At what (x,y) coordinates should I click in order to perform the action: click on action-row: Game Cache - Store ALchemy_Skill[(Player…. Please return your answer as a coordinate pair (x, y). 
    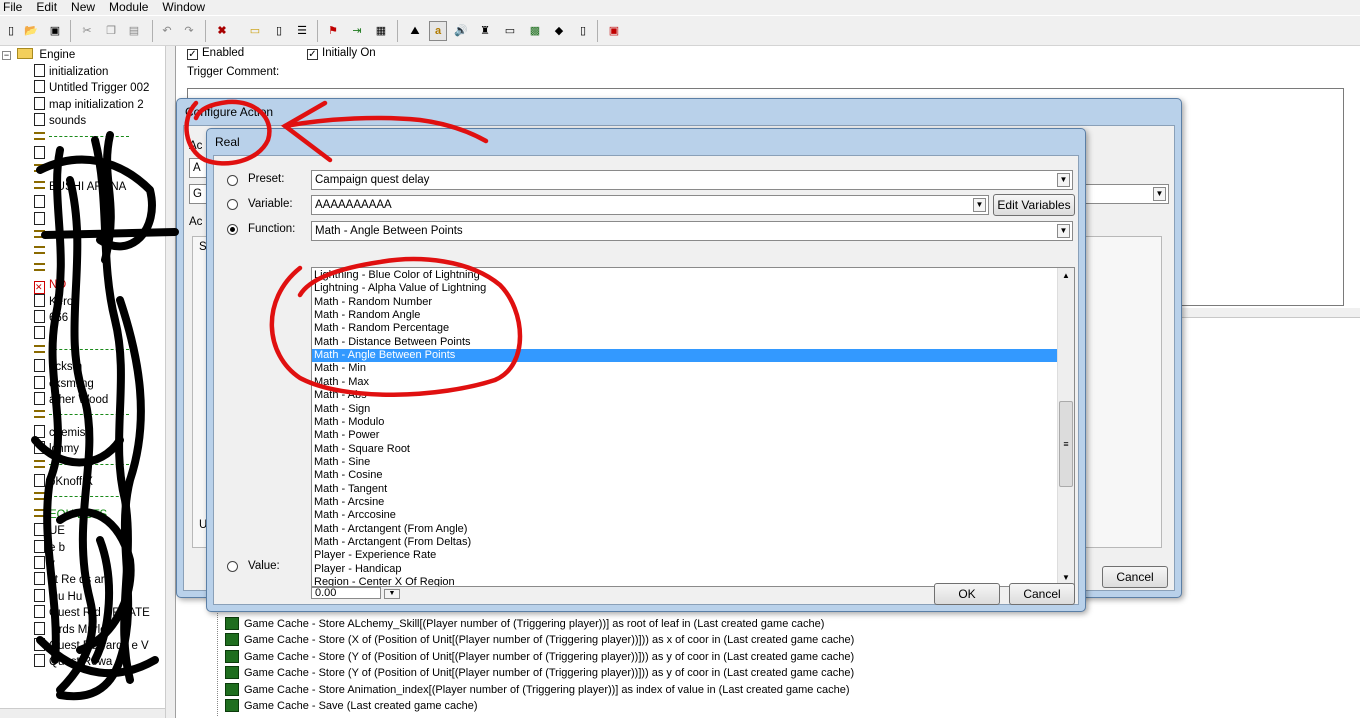
    Looking at the image, I should click on (524, 624).